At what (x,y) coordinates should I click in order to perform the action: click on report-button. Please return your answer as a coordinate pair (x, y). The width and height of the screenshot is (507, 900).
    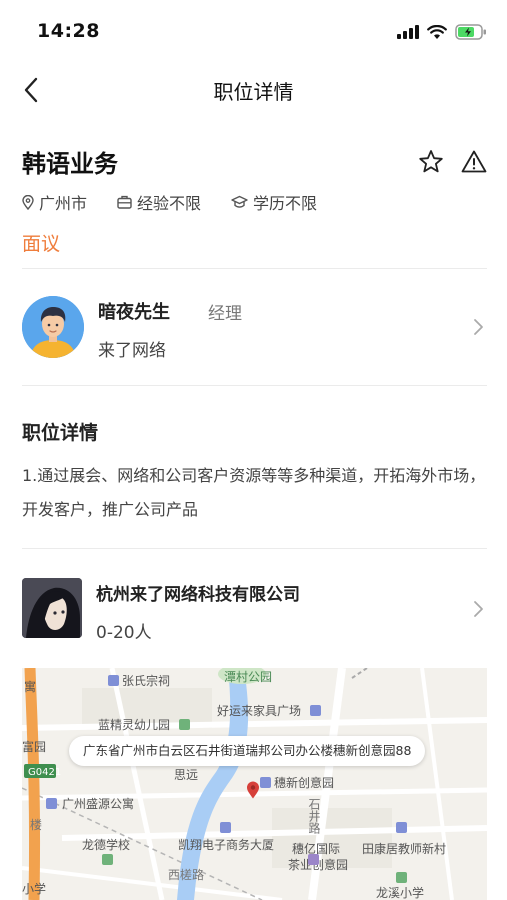
    Looking at the image, I should click on (474, 162).